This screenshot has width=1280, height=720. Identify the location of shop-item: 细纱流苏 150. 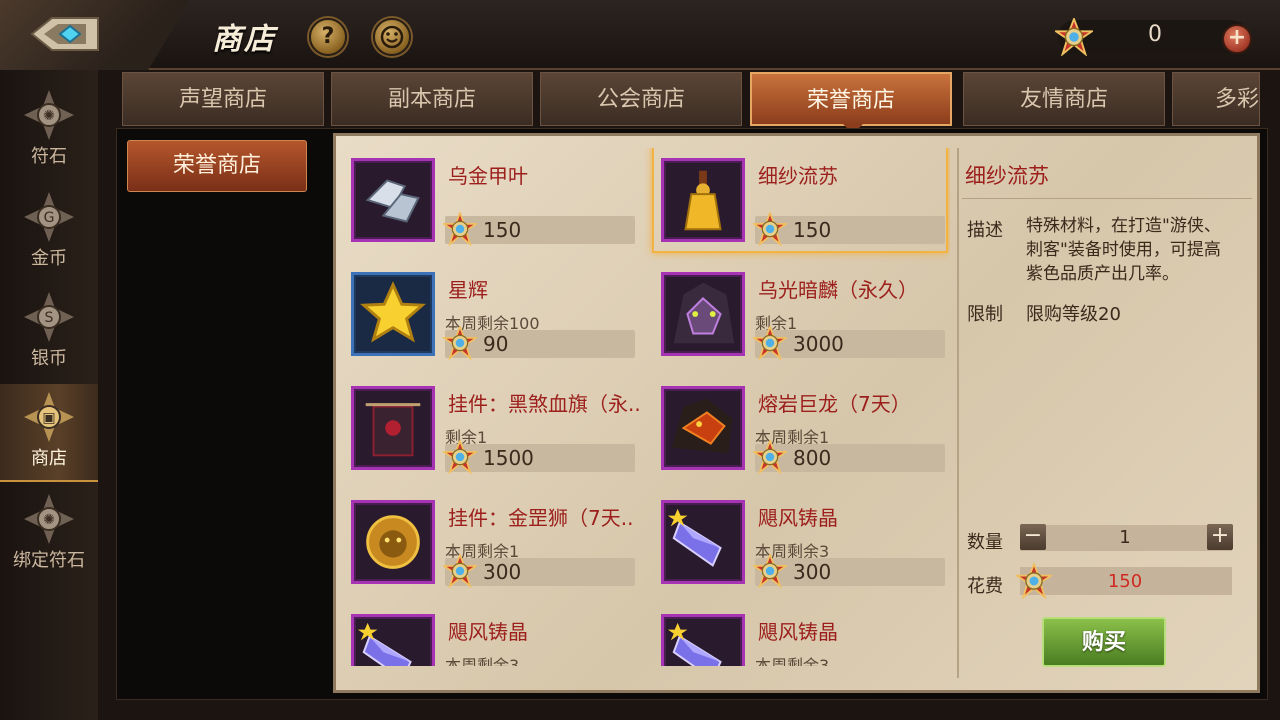
(801, 203).